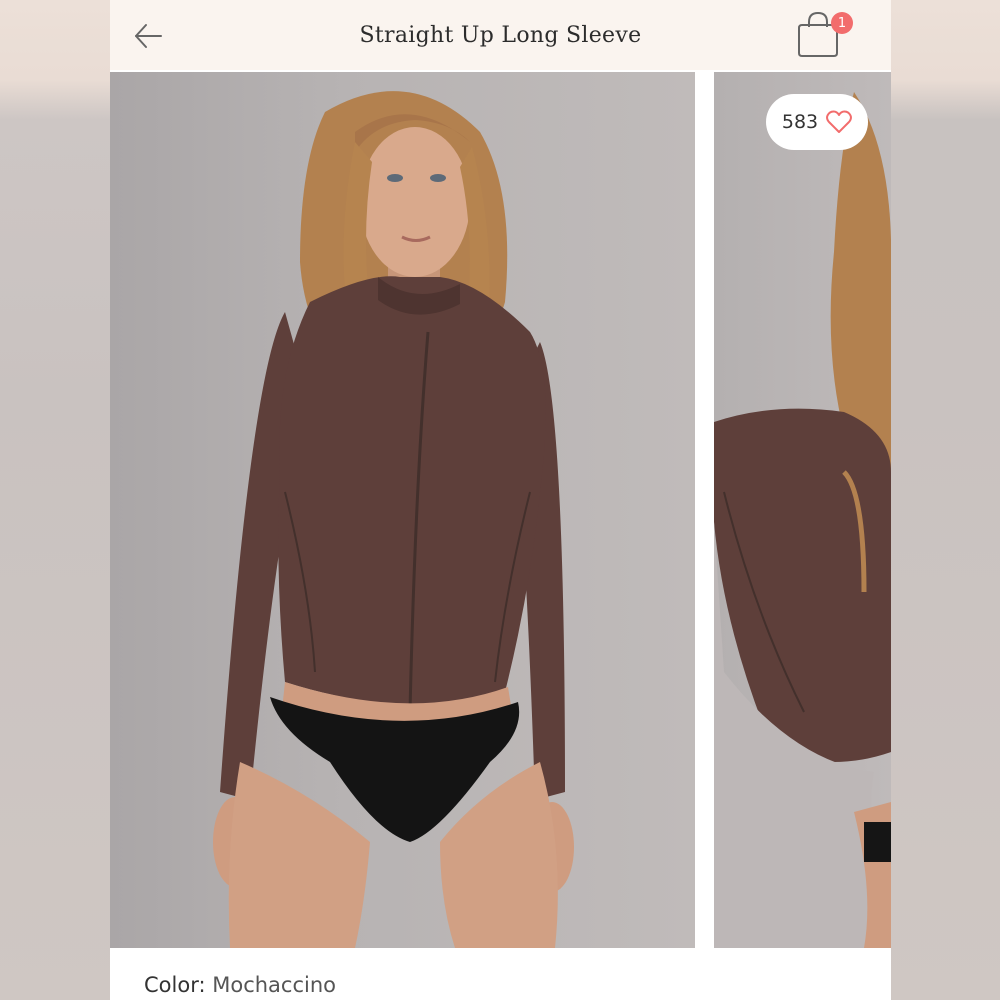 Image resolution: width=1000 pixels, height=1000 pixels. I want to click on page-title: Straight Up Long Sleeve, so click(500, 35).